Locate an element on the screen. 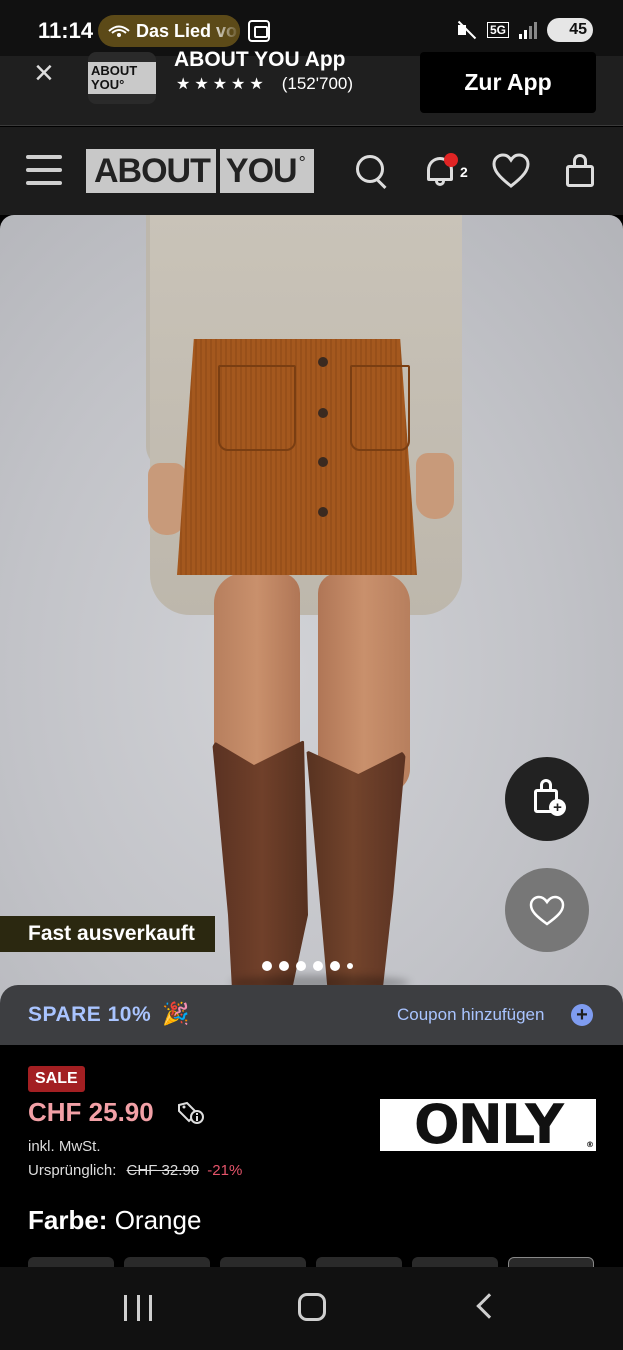  app-rating: ★★★★★ (152'700) is located at coordinates (264, 84).